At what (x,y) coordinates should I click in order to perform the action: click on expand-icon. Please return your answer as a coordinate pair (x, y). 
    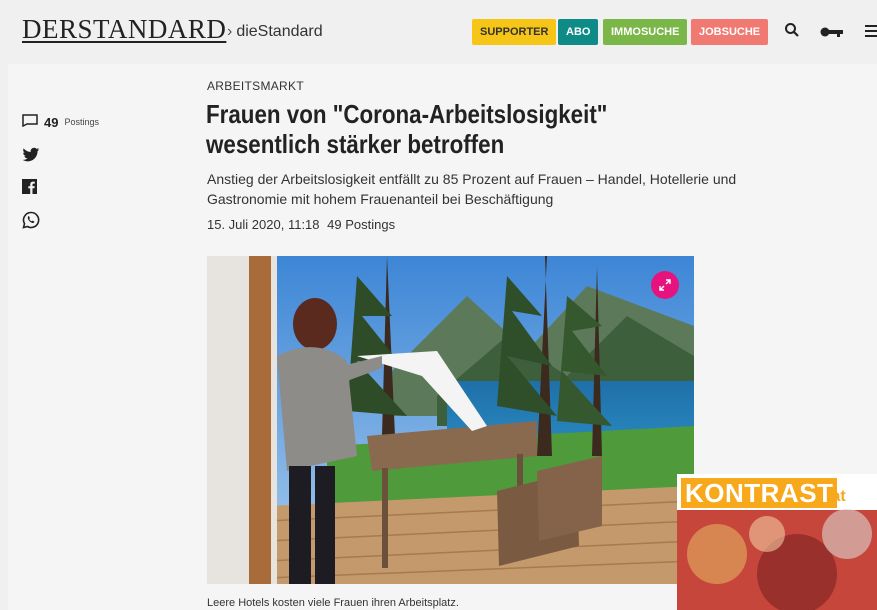
    Looking at the image, I should click on (665, 285).